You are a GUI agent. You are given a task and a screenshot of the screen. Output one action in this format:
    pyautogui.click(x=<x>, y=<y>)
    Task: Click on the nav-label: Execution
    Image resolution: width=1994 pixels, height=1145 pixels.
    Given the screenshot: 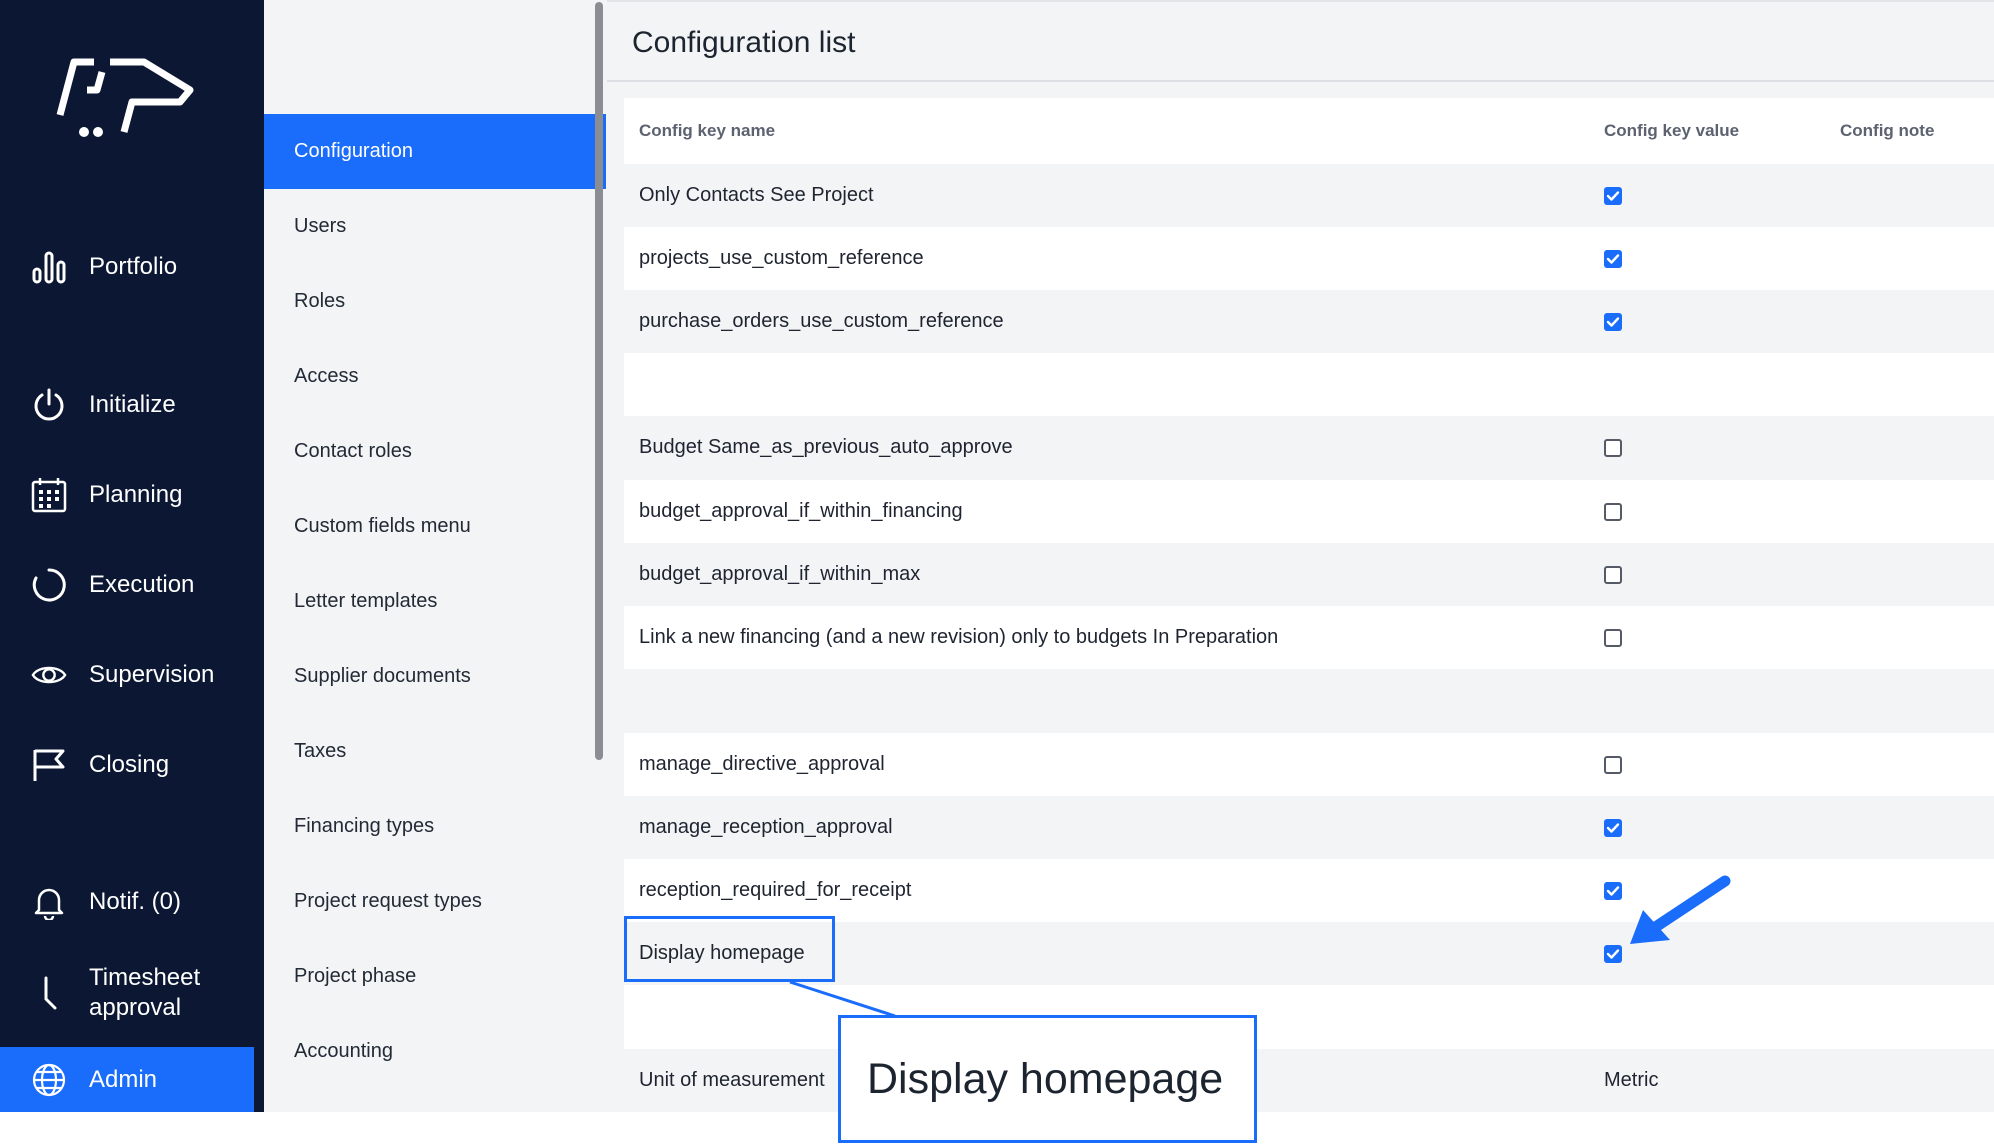 What is the action you would take?
    pyautogui.click(x=142, y=584)
    